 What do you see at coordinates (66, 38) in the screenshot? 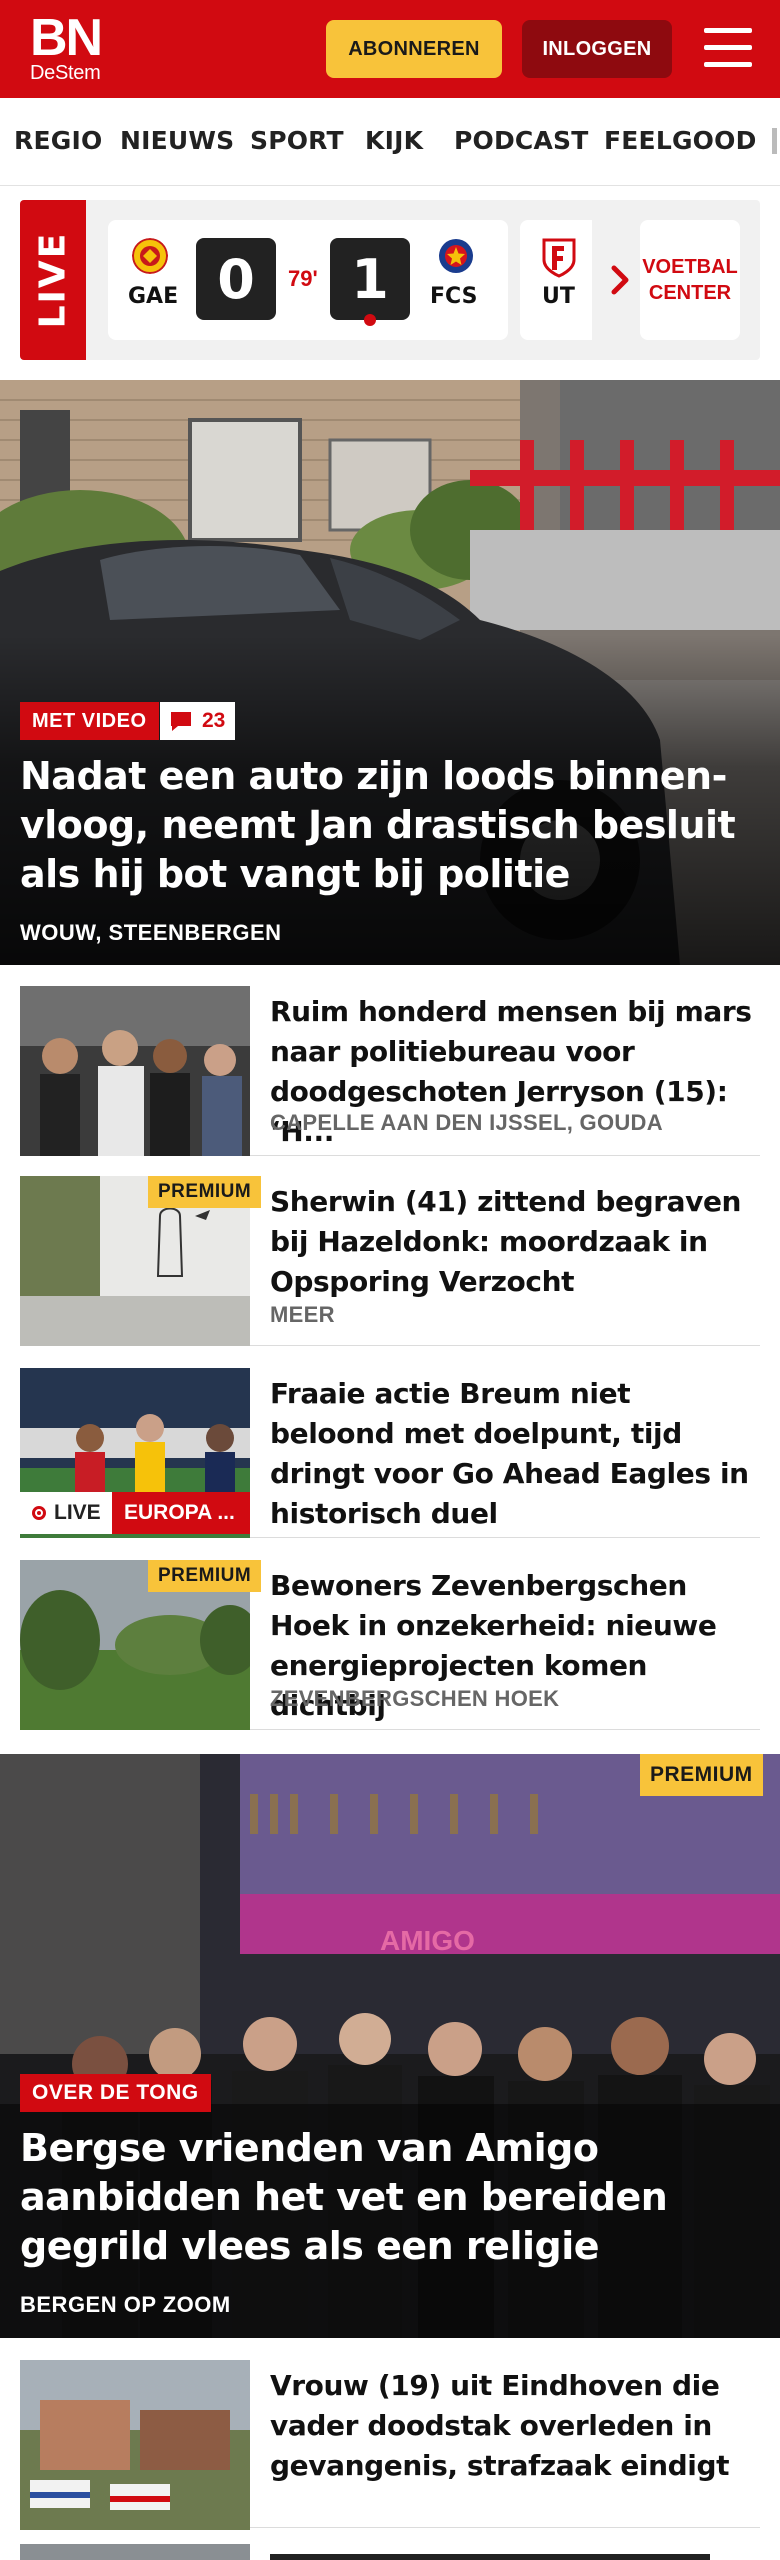
I see `logo-main-text: BN` at bounding box center [66, 38].